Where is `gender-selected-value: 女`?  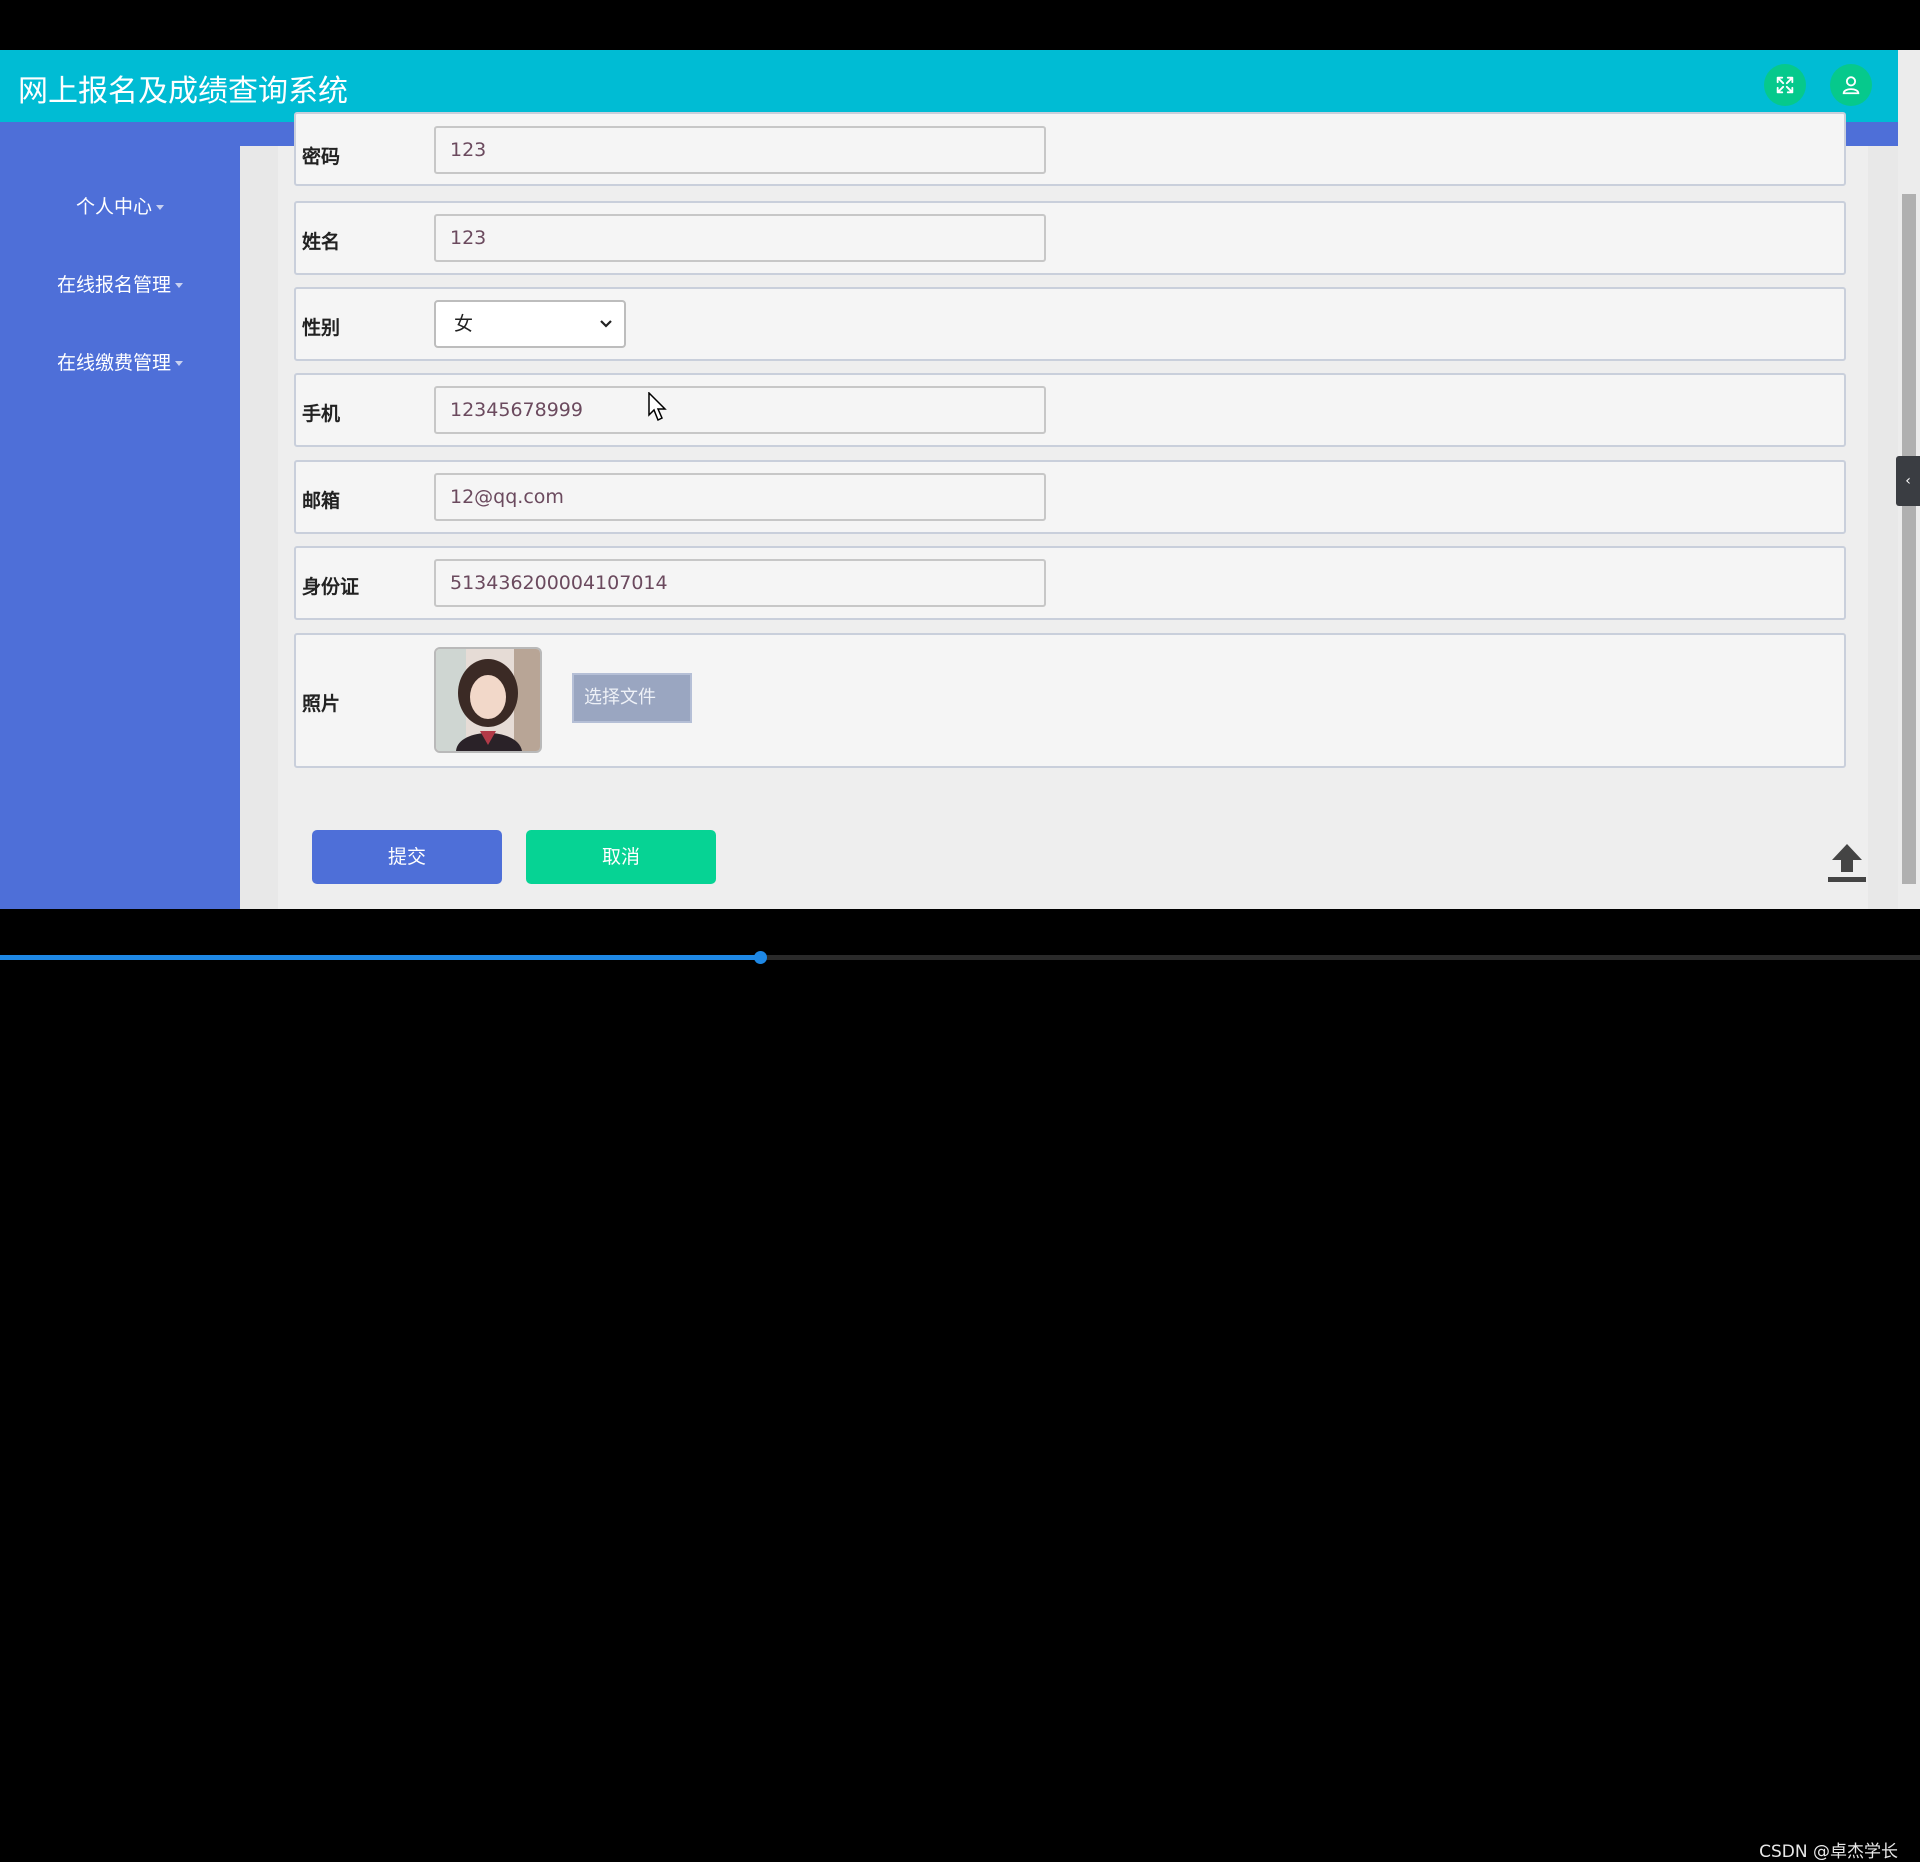
gender-selected-value: 女 is located at coordinates (464, 324).